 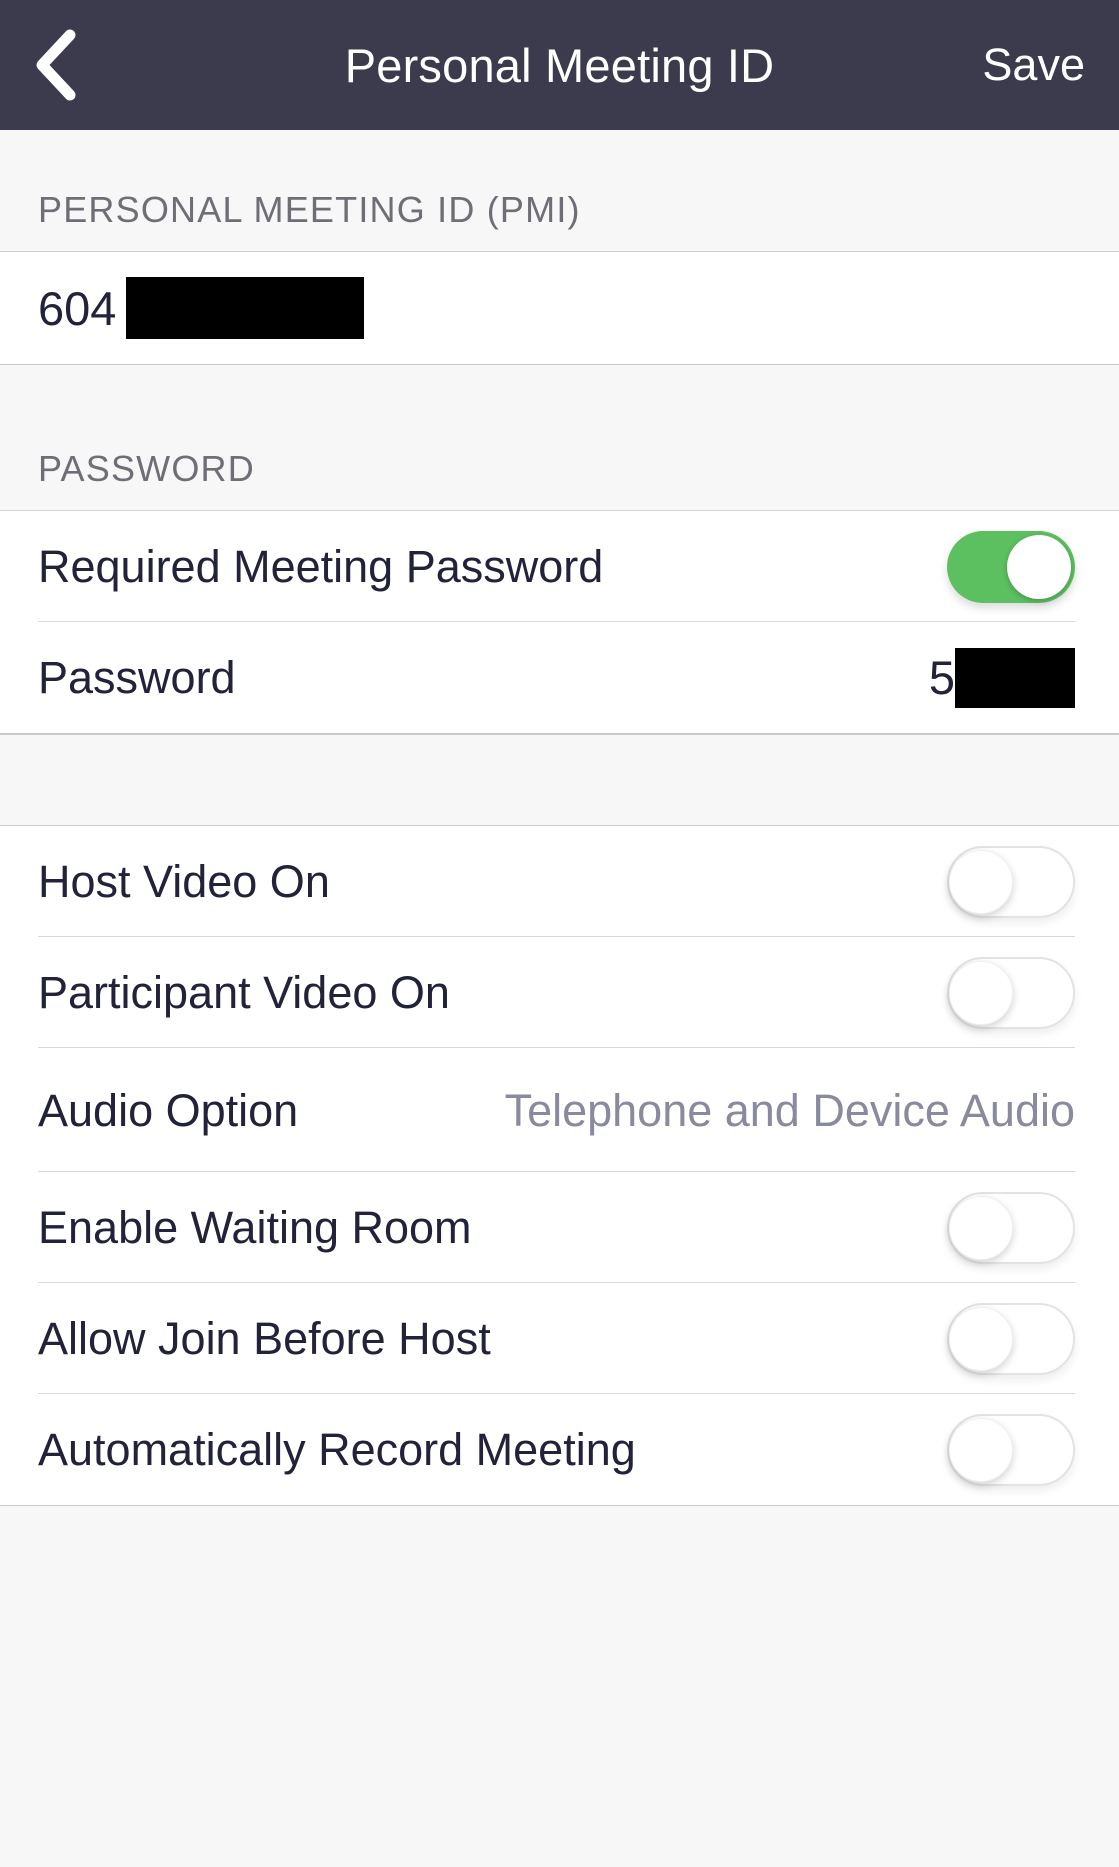 I want to click on back-button, so click(x=55, y=65).